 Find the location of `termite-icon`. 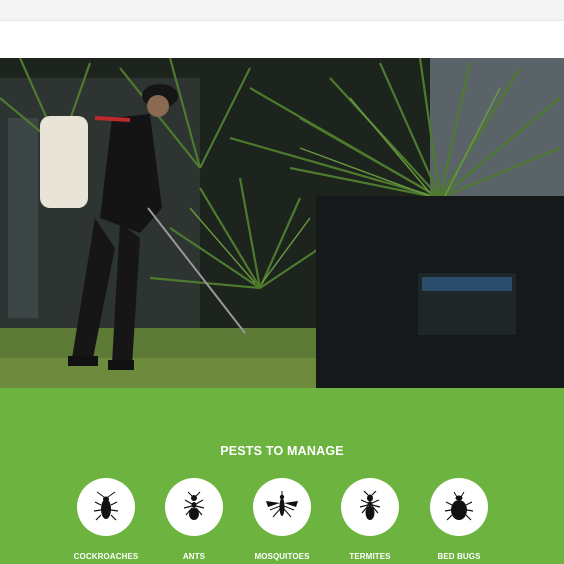

termite-icon is located at coordinates (370, 505).